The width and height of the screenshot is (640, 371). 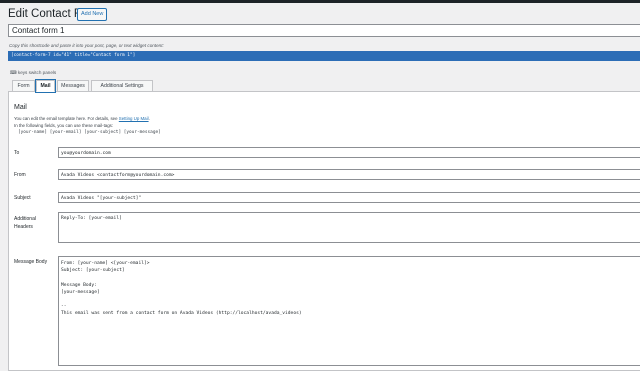 I want to click on to-field: you@yourdomain.com, so click(x=349, y=152).